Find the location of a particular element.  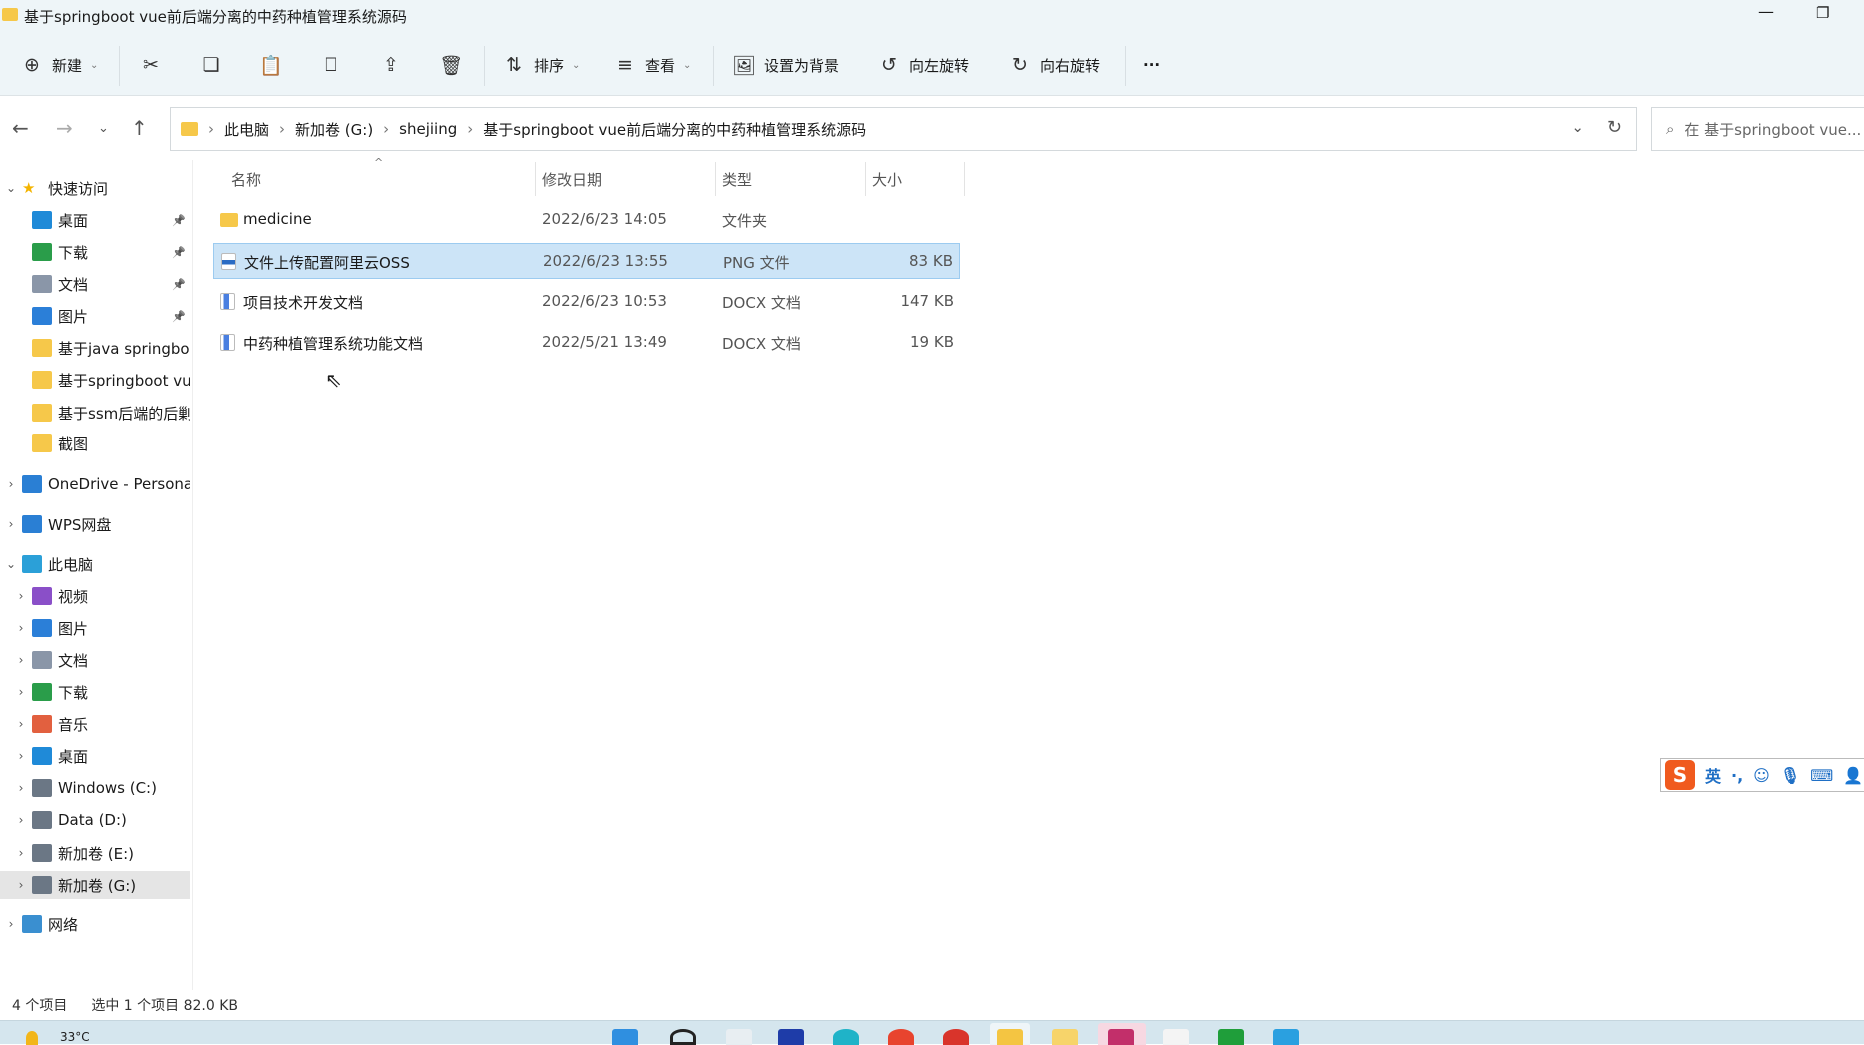

sidebar-item: 图片 📌 is located at coordinates (95, 316).